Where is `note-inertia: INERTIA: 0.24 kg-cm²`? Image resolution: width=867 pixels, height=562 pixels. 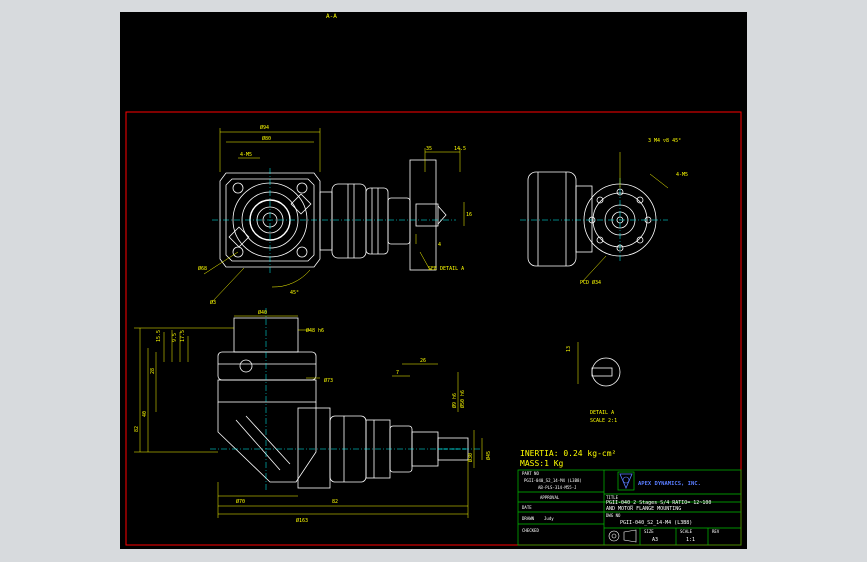
note-inertia: INERTIA: 0.24 kg-cm² is located at coordinates (568, 453).